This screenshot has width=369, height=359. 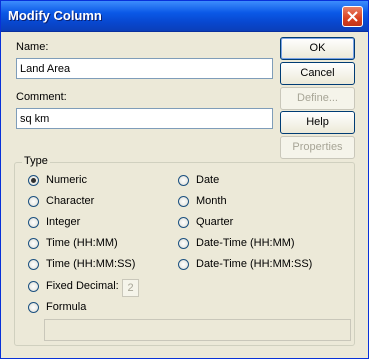 I want to click on radio-label: Time (HH:MM:SS), so click(x=91, y=264).